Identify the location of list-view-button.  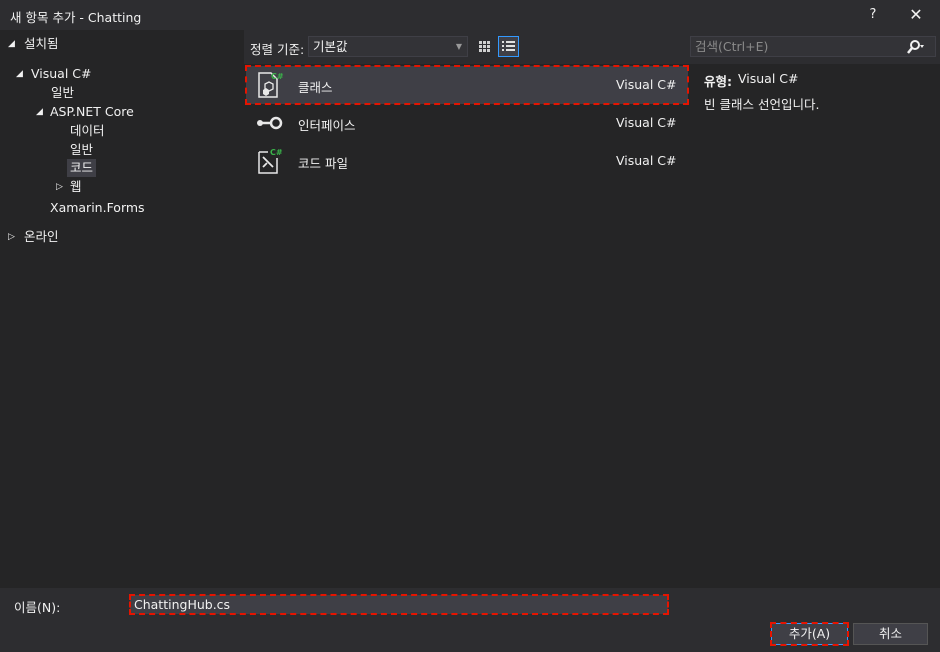
(508, 46).